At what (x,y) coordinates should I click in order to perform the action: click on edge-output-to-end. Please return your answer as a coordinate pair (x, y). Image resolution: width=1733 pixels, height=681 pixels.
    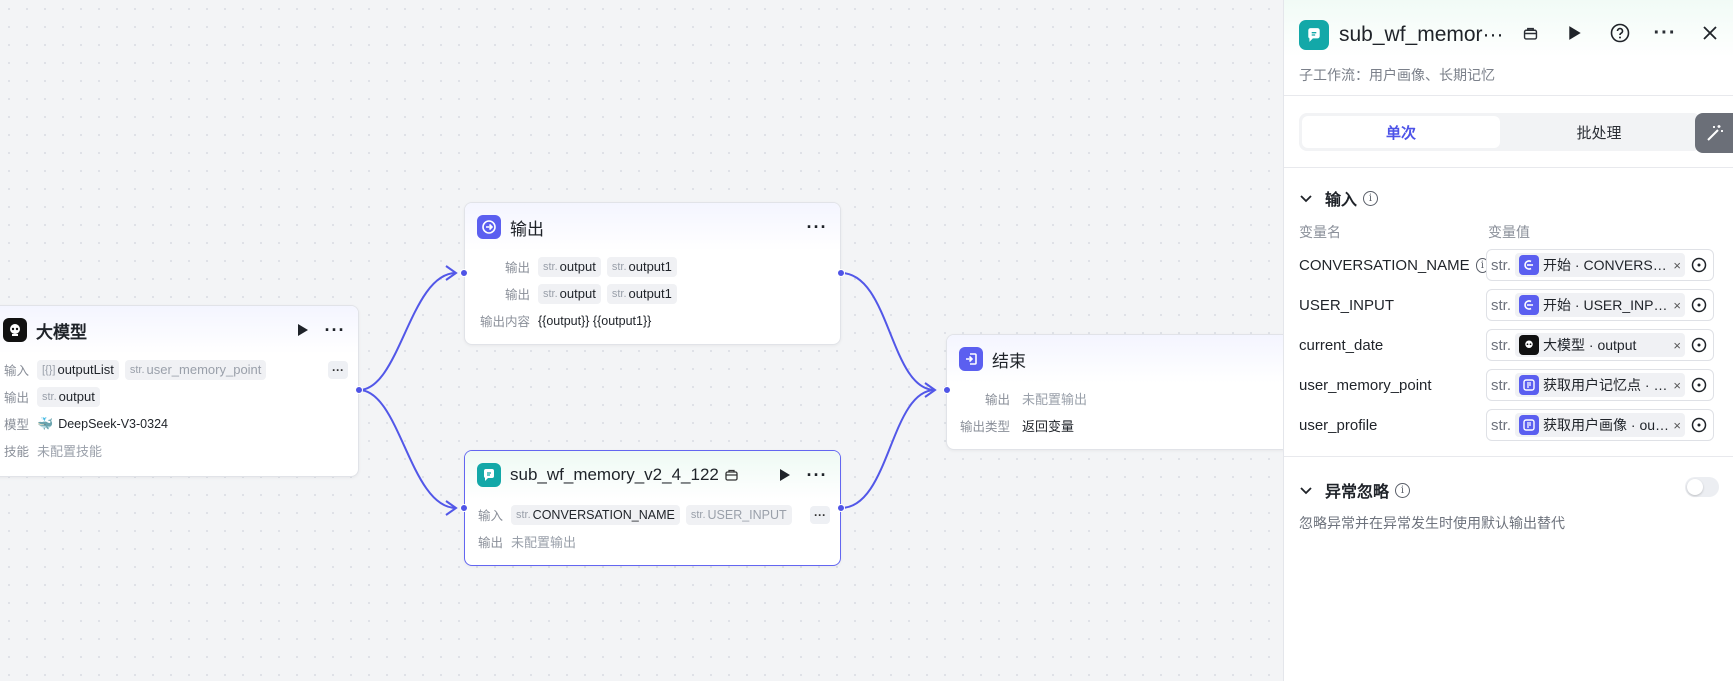
    Looking at the image, I should click on (888, 331).